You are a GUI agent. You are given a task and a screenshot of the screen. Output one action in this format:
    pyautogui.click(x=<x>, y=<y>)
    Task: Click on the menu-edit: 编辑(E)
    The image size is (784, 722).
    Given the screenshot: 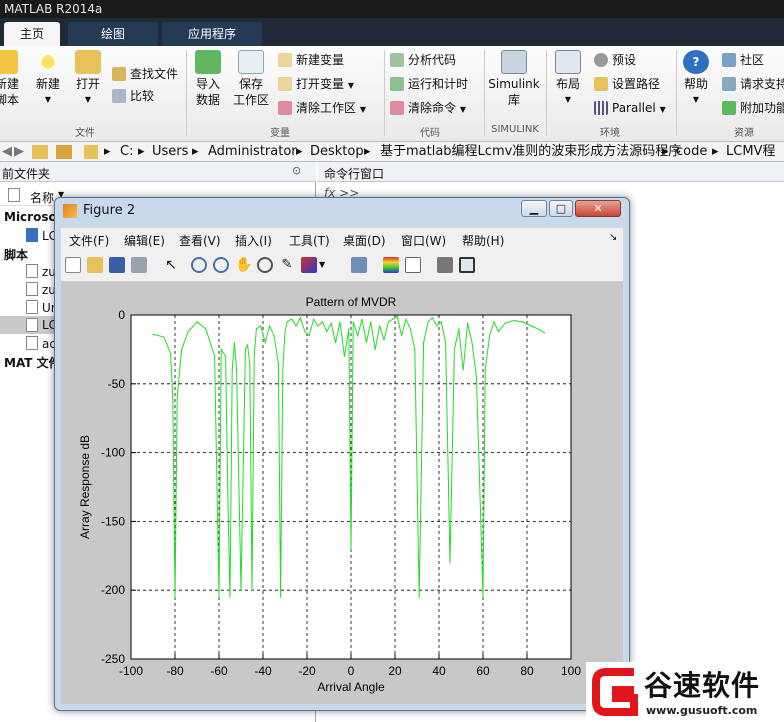 What is the action you would take?
    pyautogui.click(x=144, y=240)
    